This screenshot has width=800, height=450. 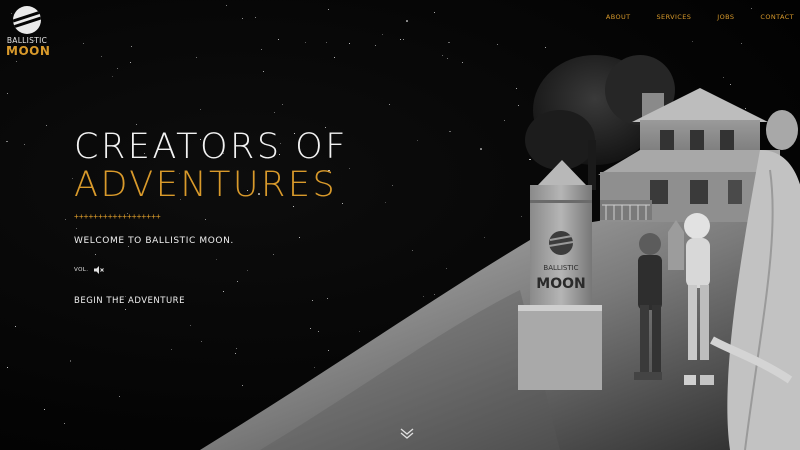 I want to click on sign-text-bottom: MOON, so click(x=560, y=284).